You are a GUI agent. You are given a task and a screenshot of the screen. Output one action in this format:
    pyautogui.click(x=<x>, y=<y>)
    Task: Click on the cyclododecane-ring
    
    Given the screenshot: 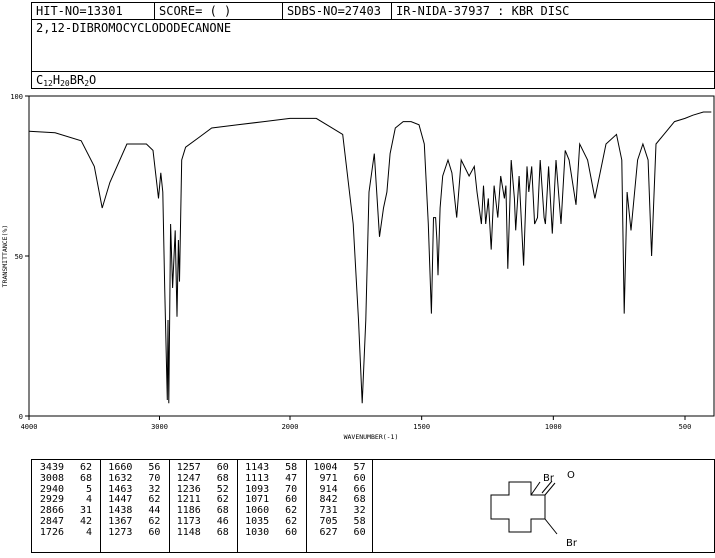 What is the action you would take?
    pyautogui.click(x=518, y=507)
    